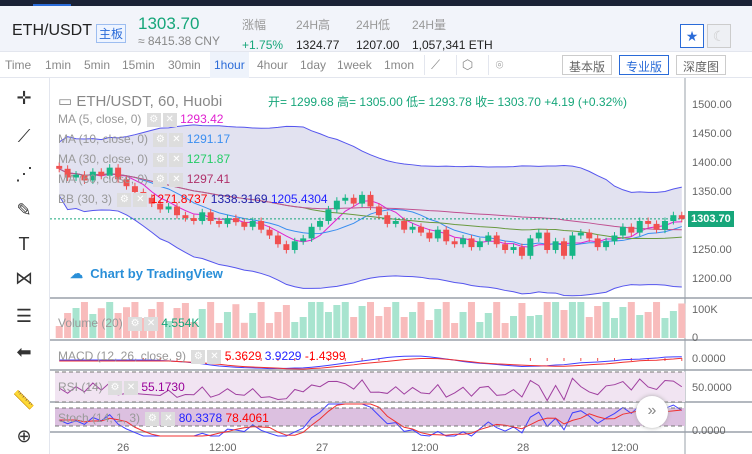 The width and height of the screenshot is (752, 454). Describe the element at coordinates (272, 65) in the screenshot. I see `tf-4hour: 4hour` at that location.